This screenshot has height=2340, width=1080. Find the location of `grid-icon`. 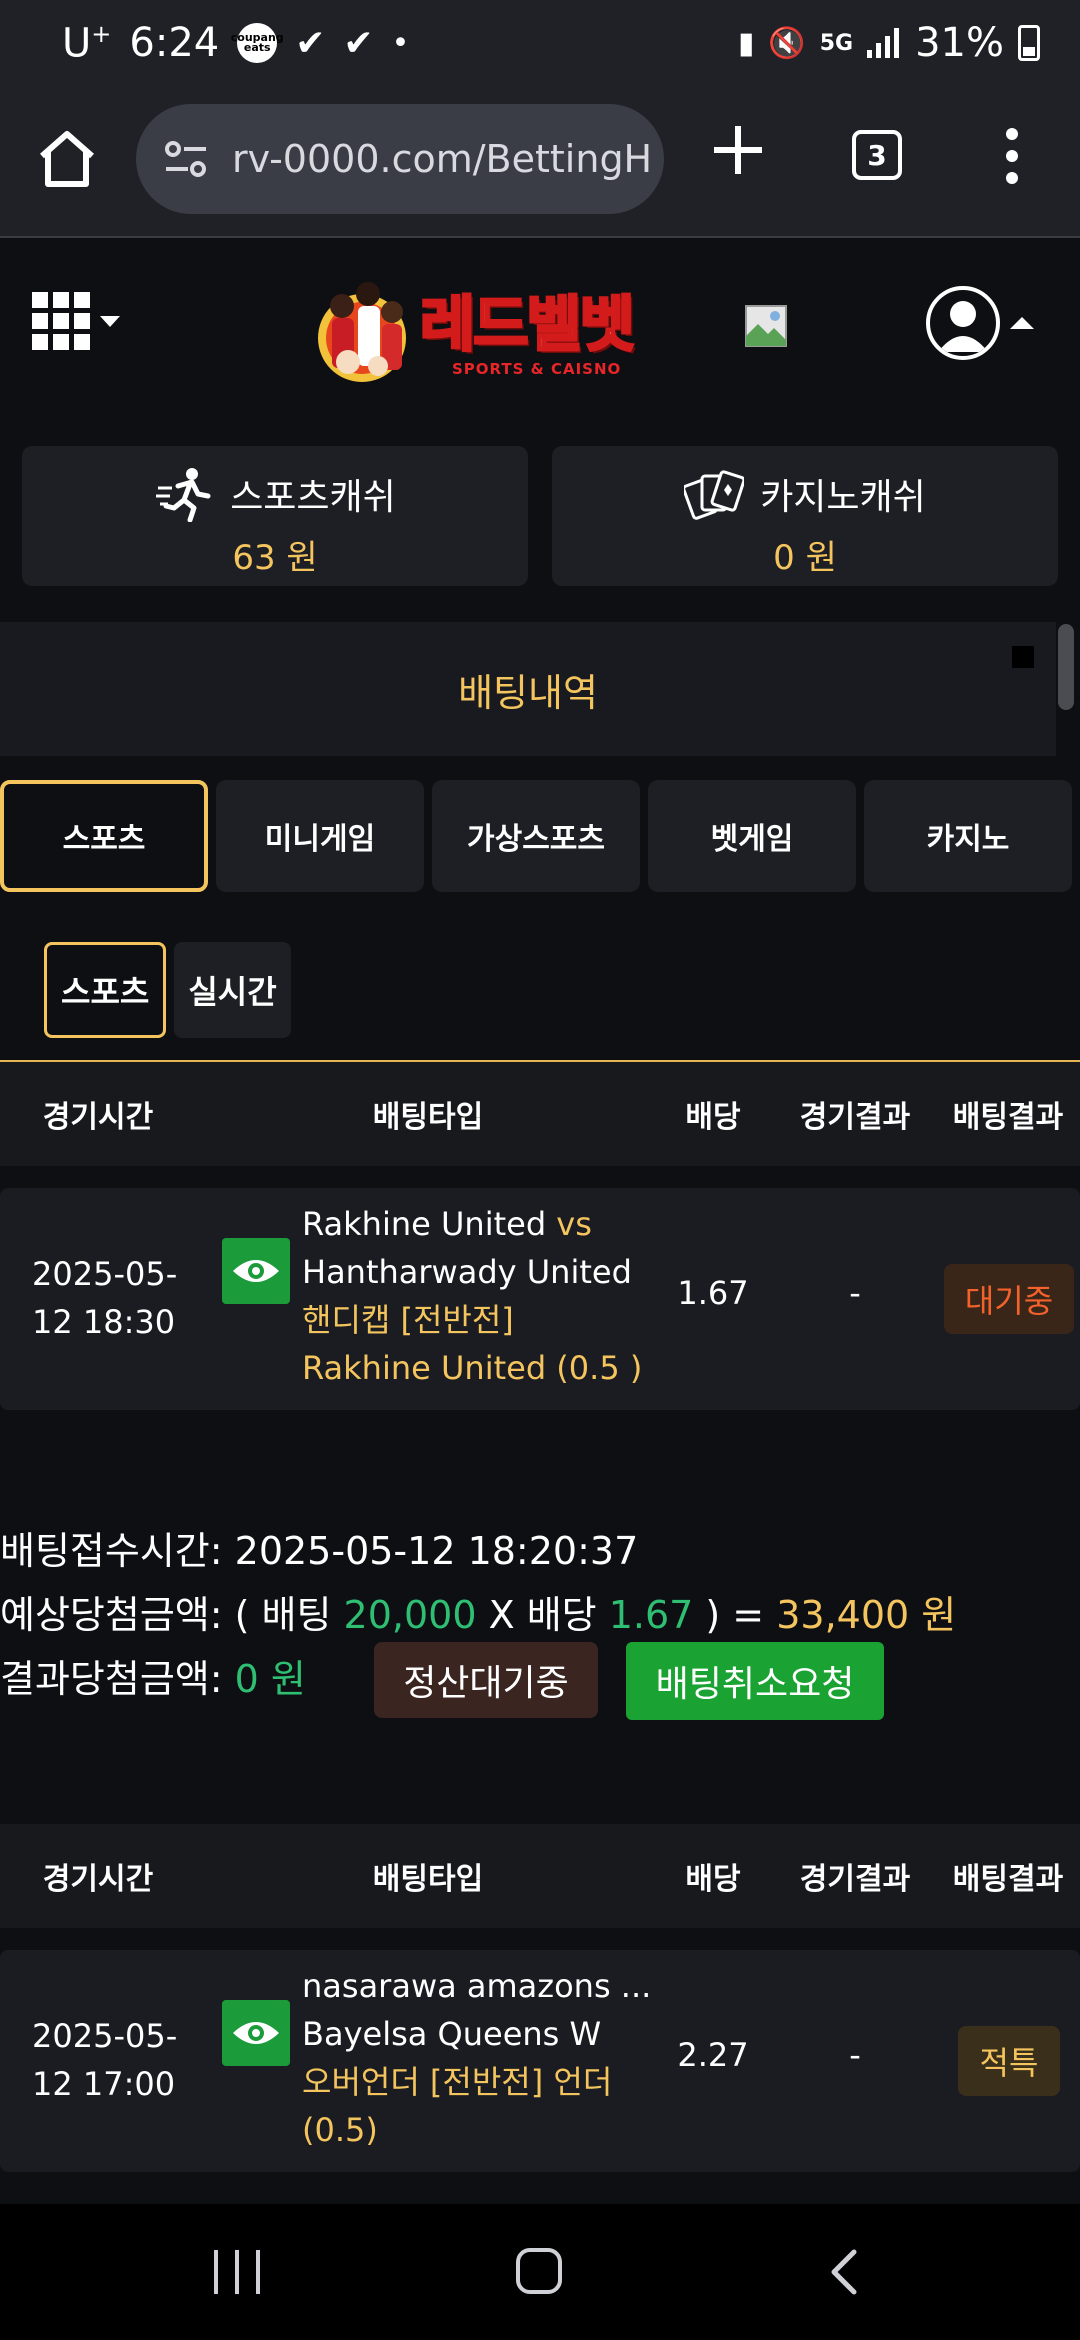

grid-icon is located at coordinates (61, 321).